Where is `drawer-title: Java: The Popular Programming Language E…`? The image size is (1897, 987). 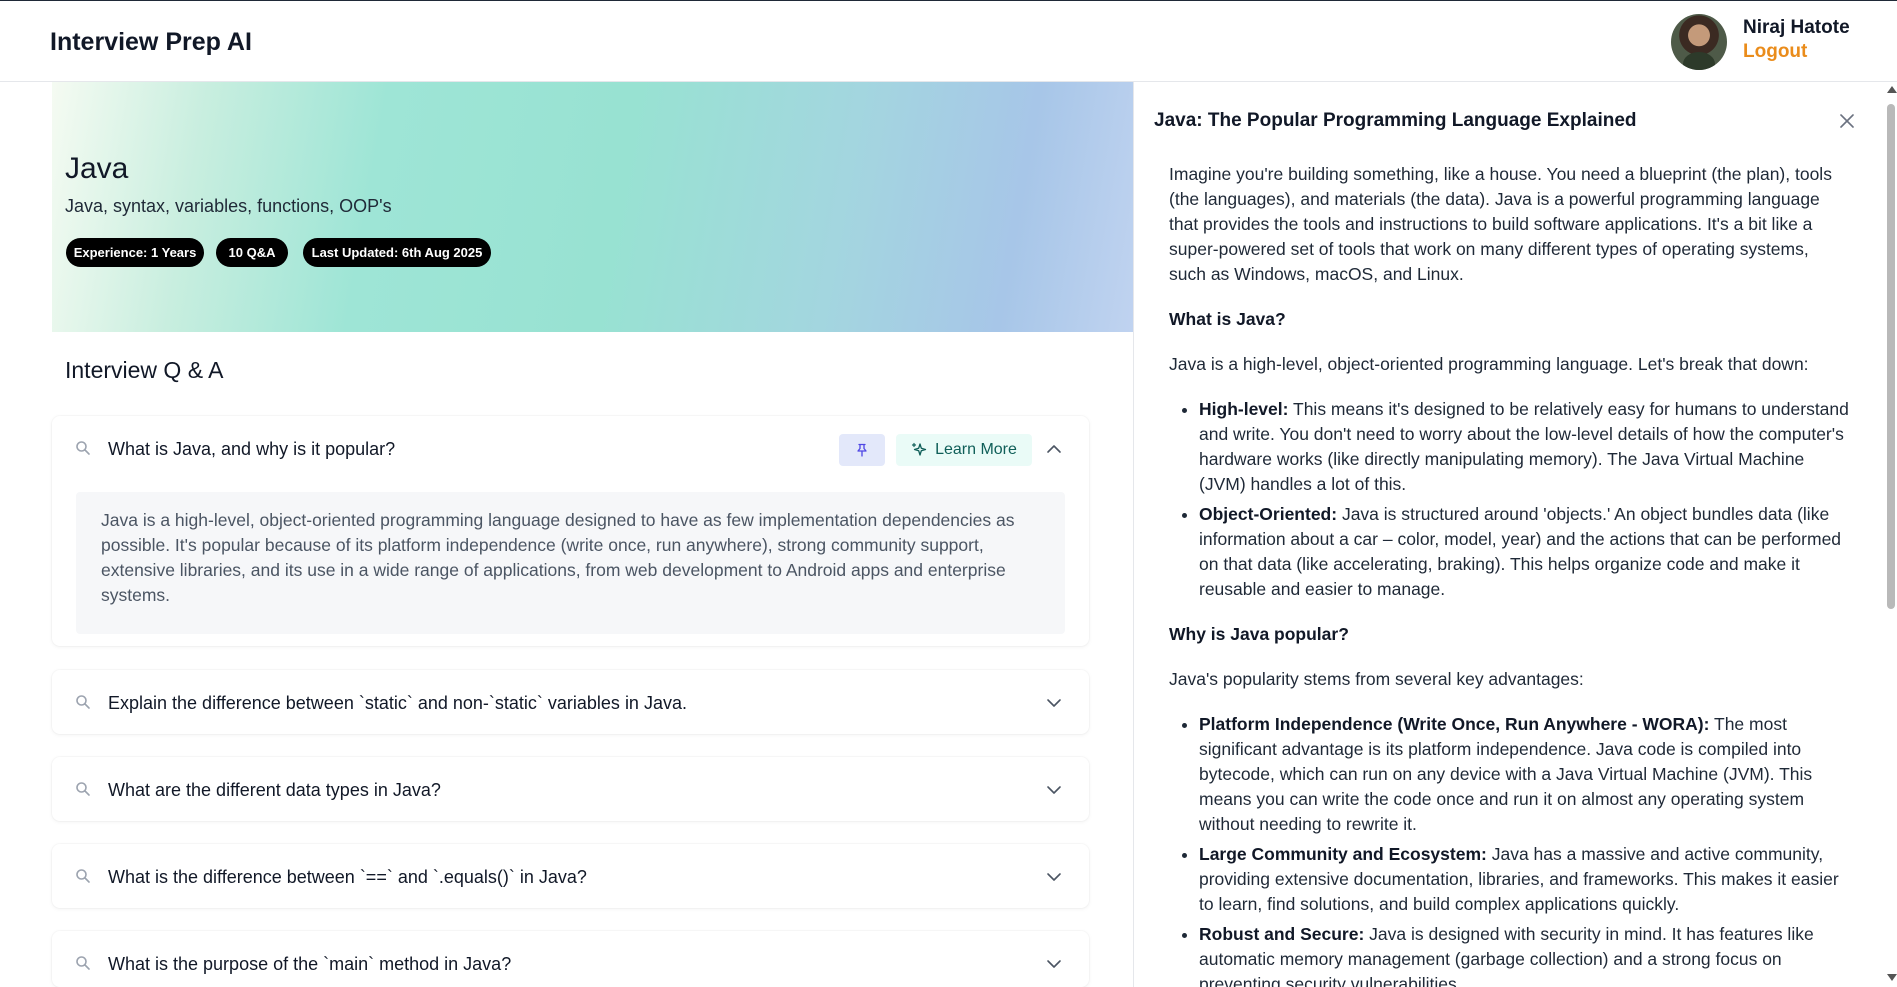
drawer-title: Java: The Popular Programming Language E… is located at coordinates (1395, 120).